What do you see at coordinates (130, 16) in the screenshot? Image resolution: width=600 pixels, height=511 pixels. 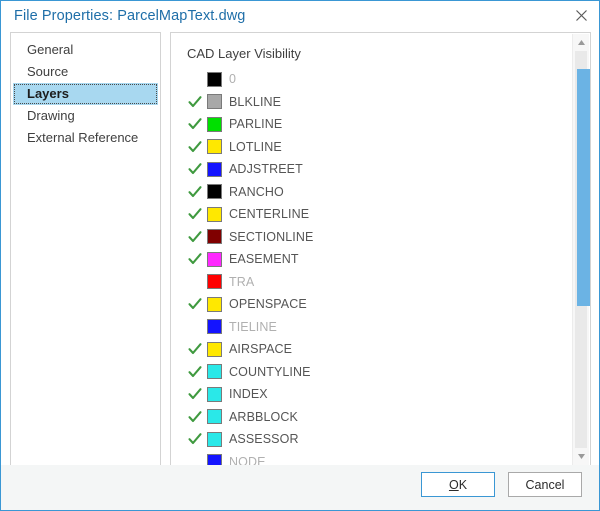 I see `window-title: File Properties: ParcelMapText.dwg` at bounding box center [130, 16].